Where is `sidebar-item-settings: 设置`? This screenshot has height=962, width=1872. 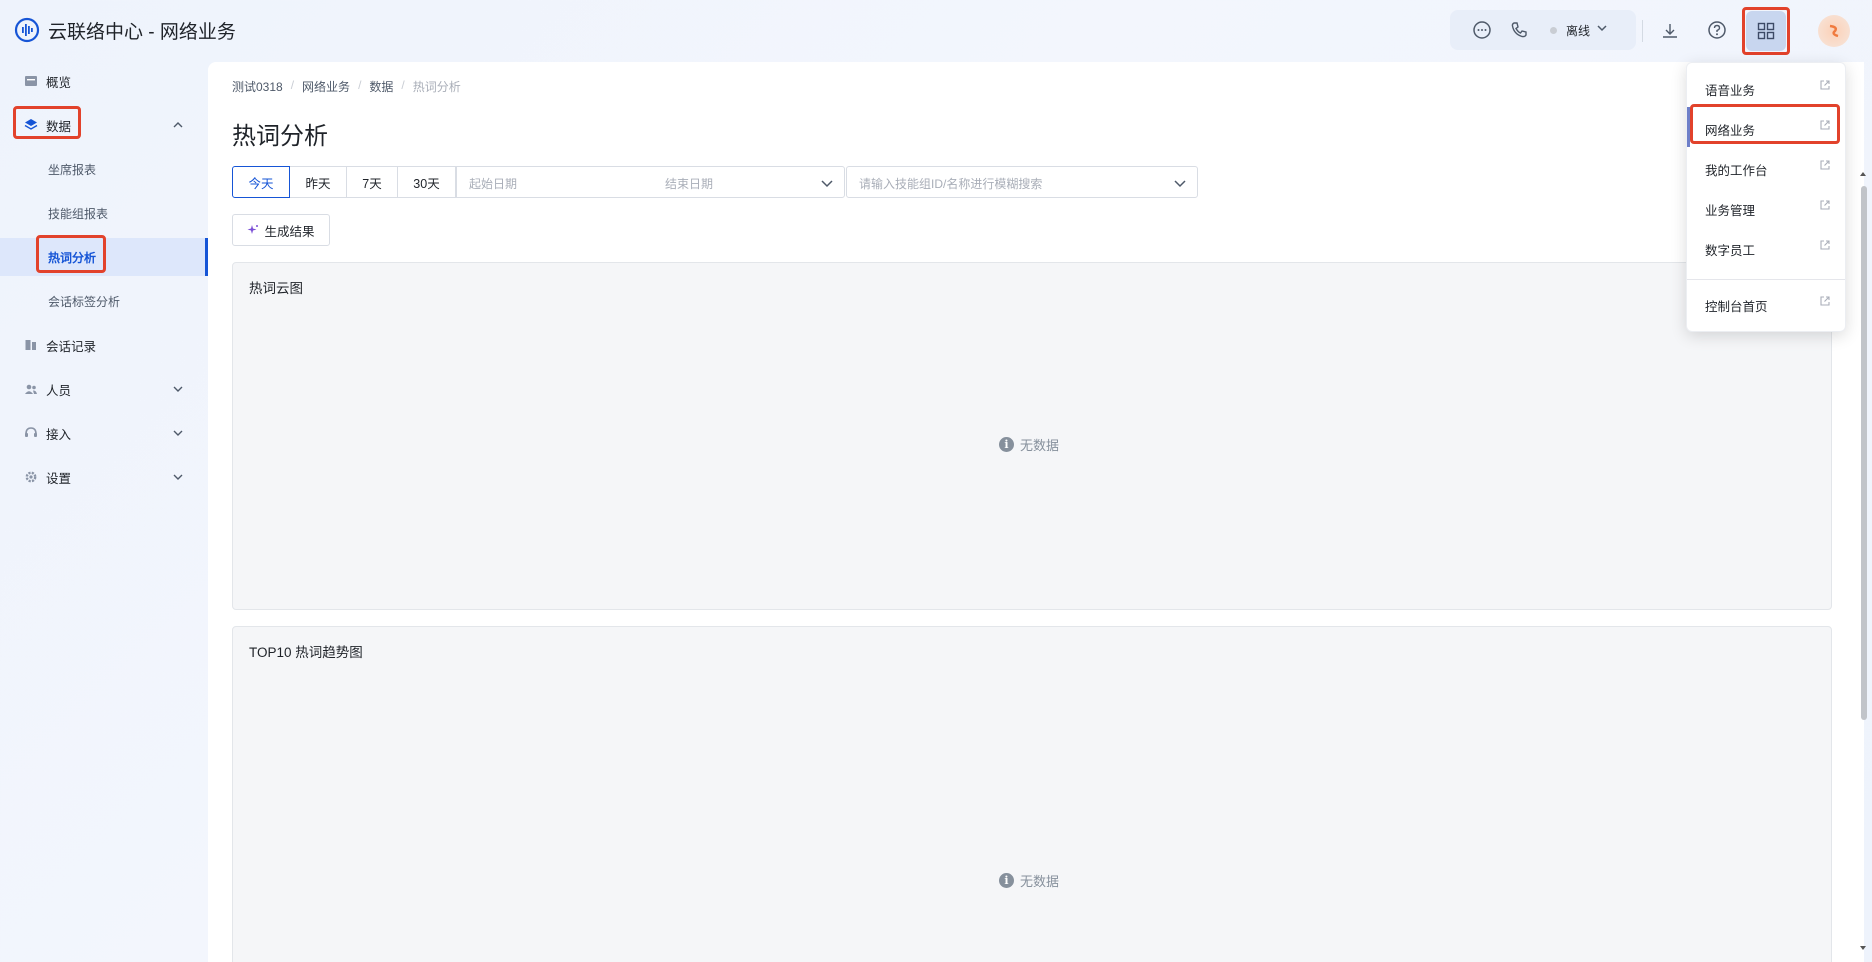 sidebar-item-settings: 设置 is located at coordinates (104, 477).